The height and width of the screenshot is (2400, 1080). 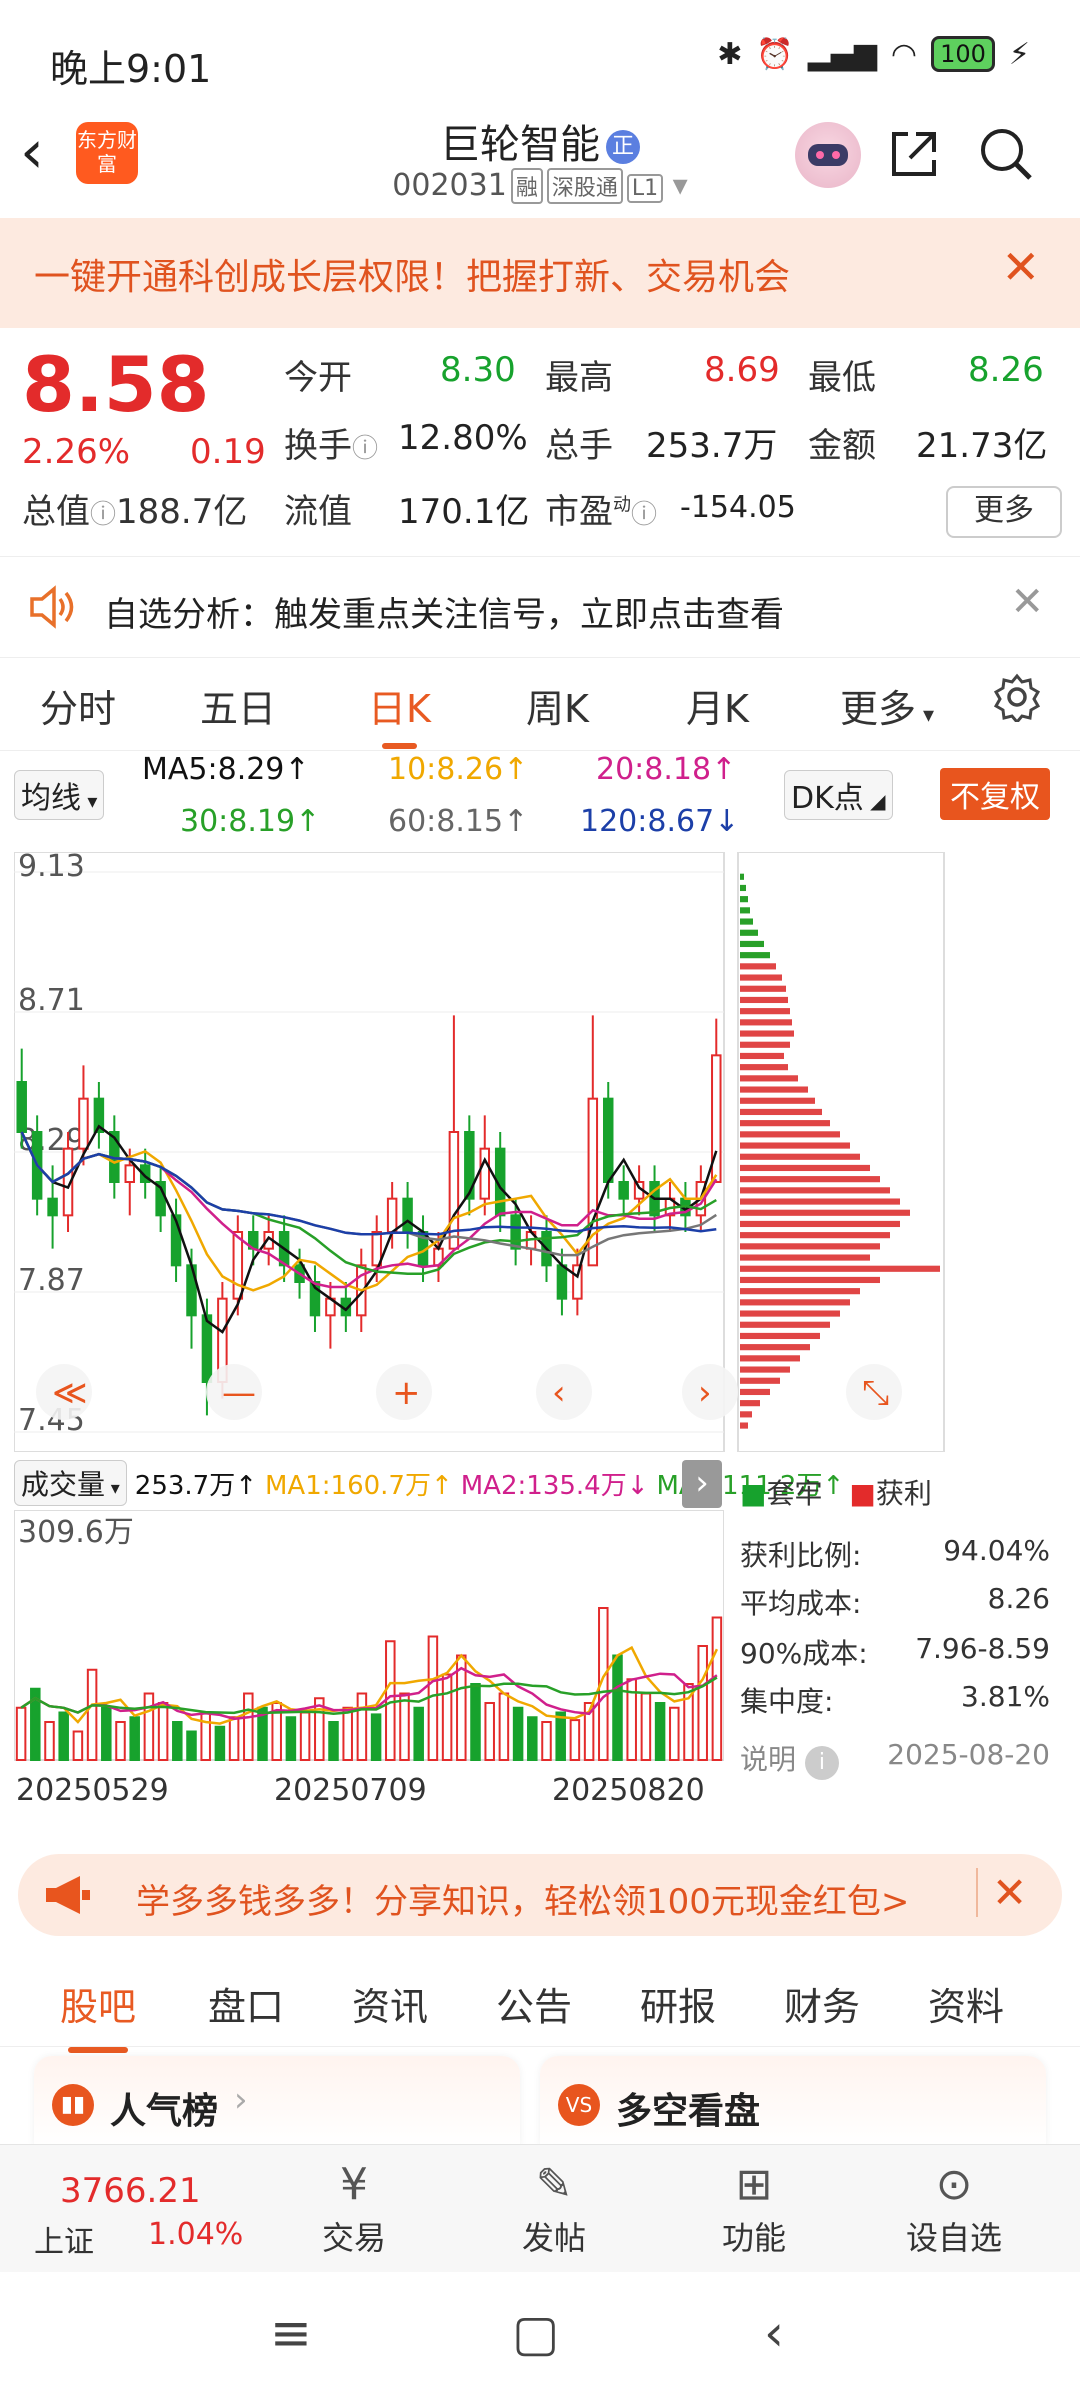 I want to click on chart-control-icon: +, so click(x=406, y=1393).